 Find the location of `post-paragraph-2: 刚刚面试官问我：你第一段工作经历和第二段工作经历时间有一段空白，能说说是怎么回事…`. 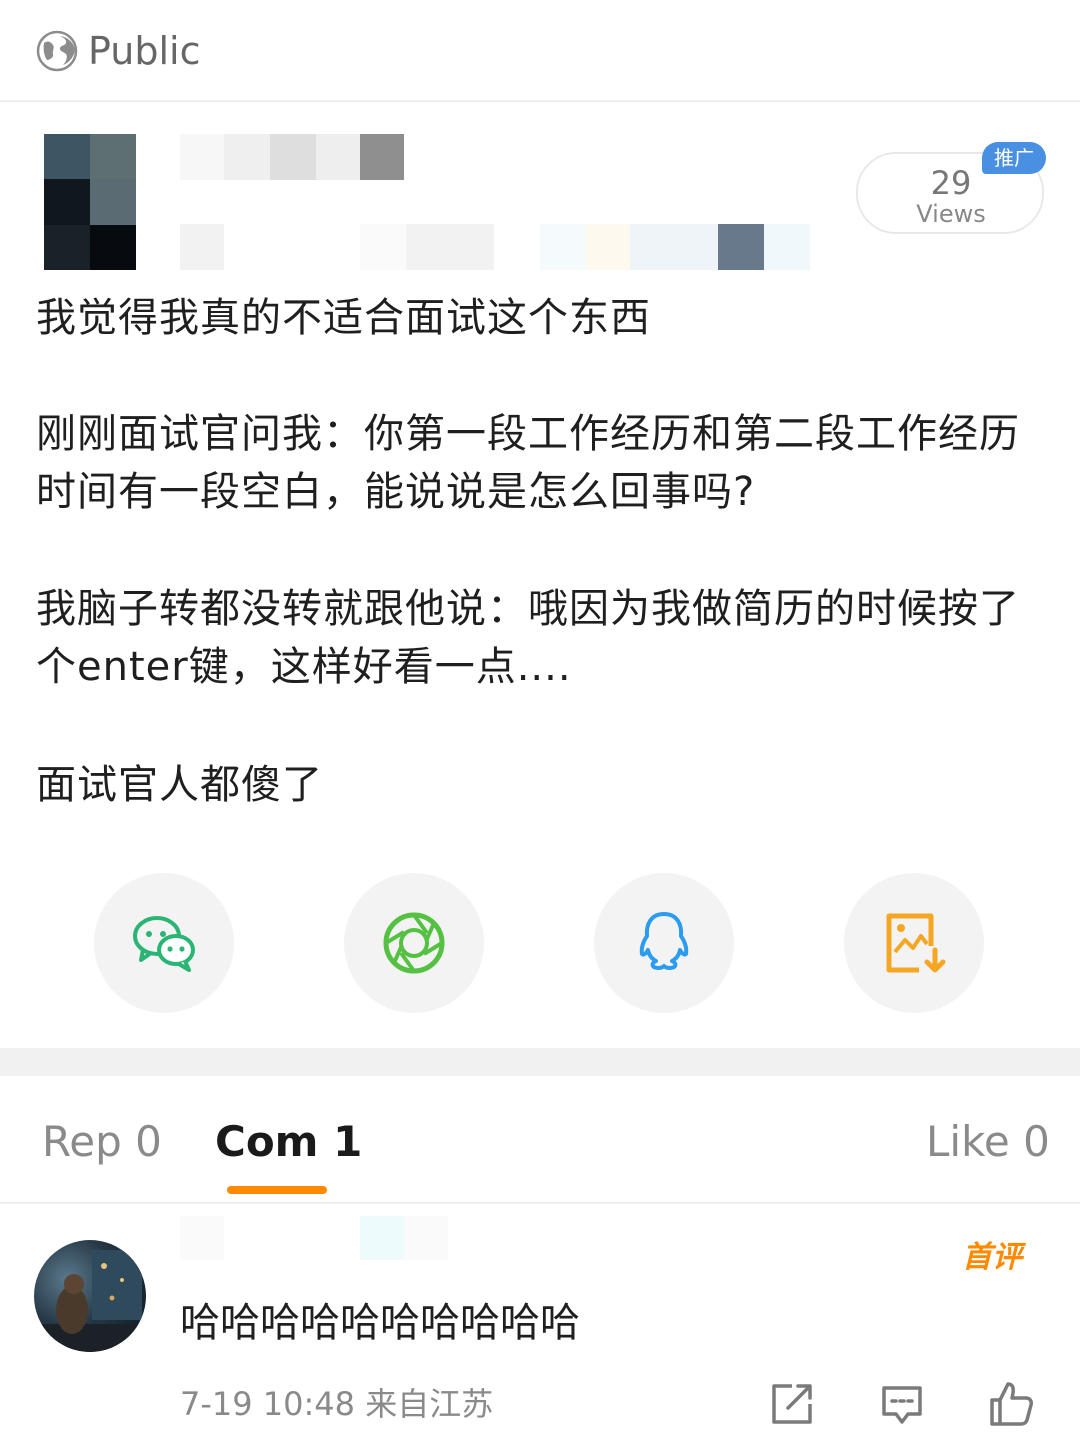

post-paragraph-2: 刚刚面试官问我：你第一段工作经历和第二段工作经历时间有一段空白，能说说是怎么回事… is located at coordinates (528, 463).